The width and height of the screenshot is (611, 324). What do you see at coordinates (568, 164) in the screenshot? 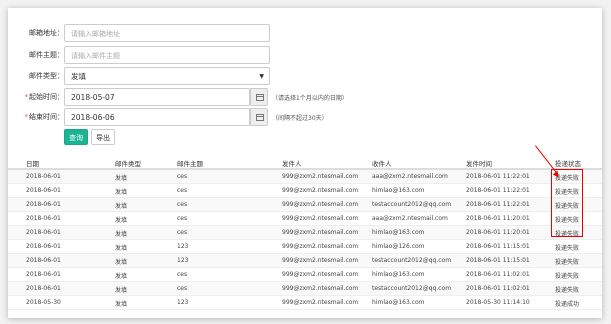
I see `column-header-status: 投递状态` at bounding box center [568, 164].